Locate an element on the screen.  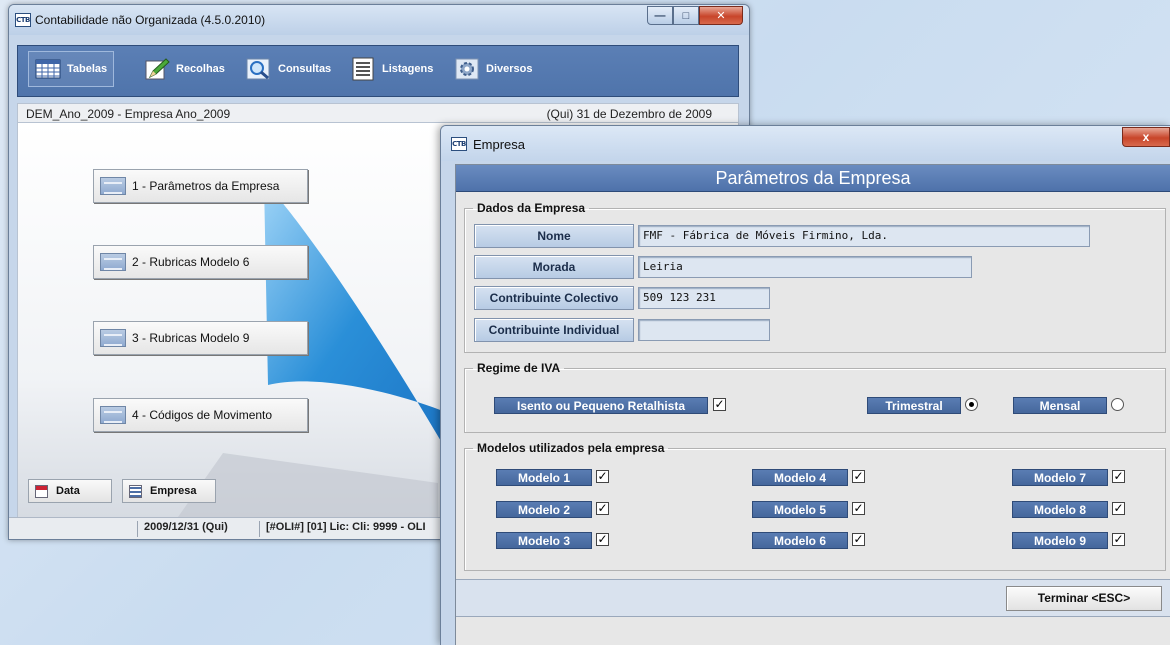
data-button-label: Data is located at coordinates (68, 491).